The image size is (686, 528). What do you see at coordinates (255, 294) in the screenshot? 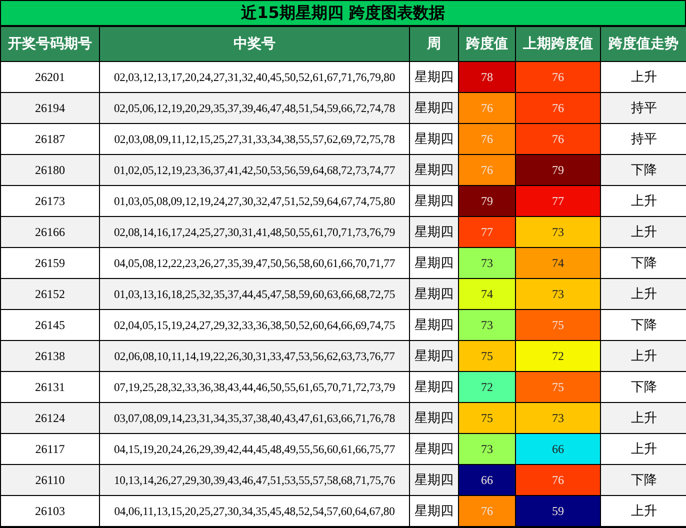
I see `numbers-cell: 01,03,13,16,18,25,32,35,37,44,45,47,58,59,60,63,66,68,72,75` at bounding box center [255, 294].